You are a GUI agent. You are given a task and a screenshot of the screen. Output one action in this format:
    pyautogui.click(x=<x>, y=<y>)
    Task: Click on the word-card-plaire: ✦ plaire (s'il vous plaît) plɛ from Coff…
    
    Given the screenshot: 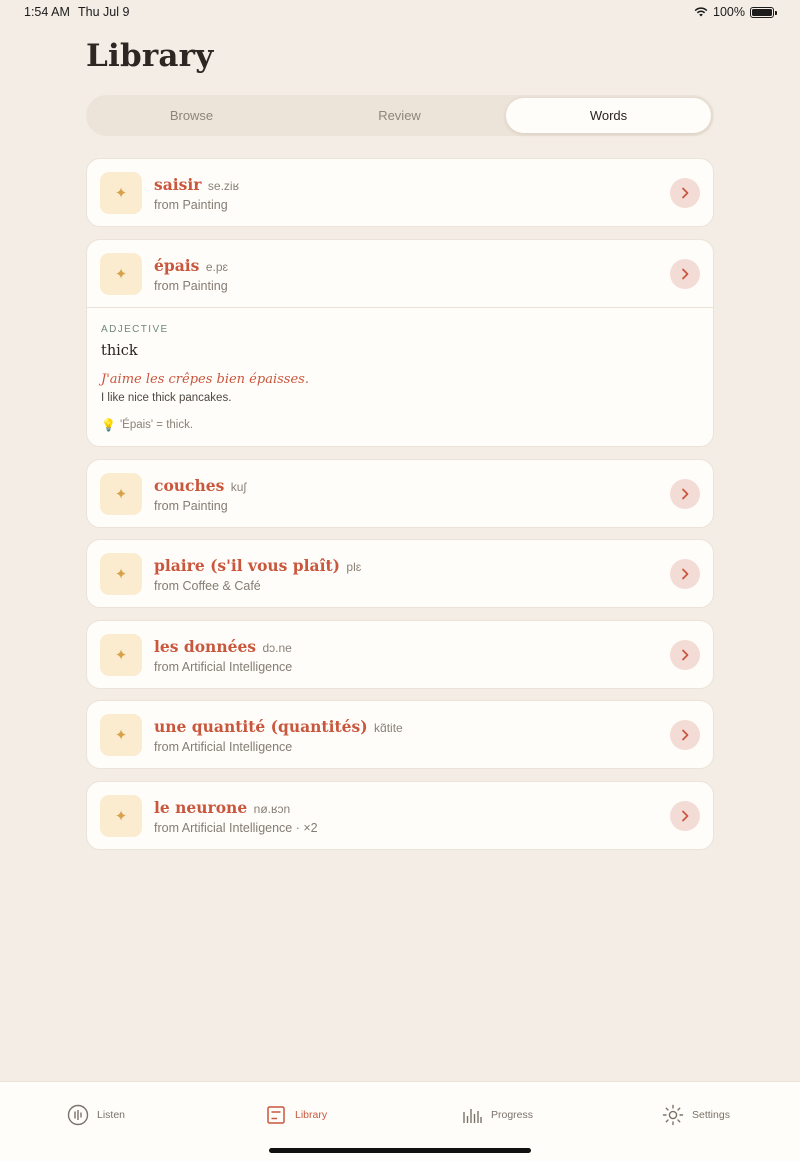 What is the action you would take?
    pyautogui.click(x=400, y=573)
    